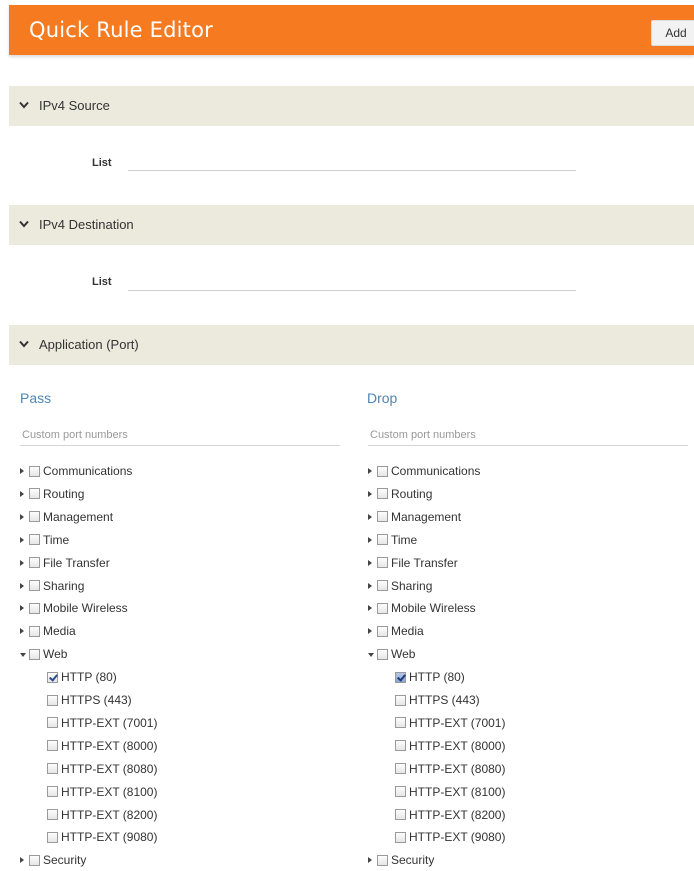 The image size is (694, 871). I want to click on section-label: IPv4 Destination, so click(86, 224).